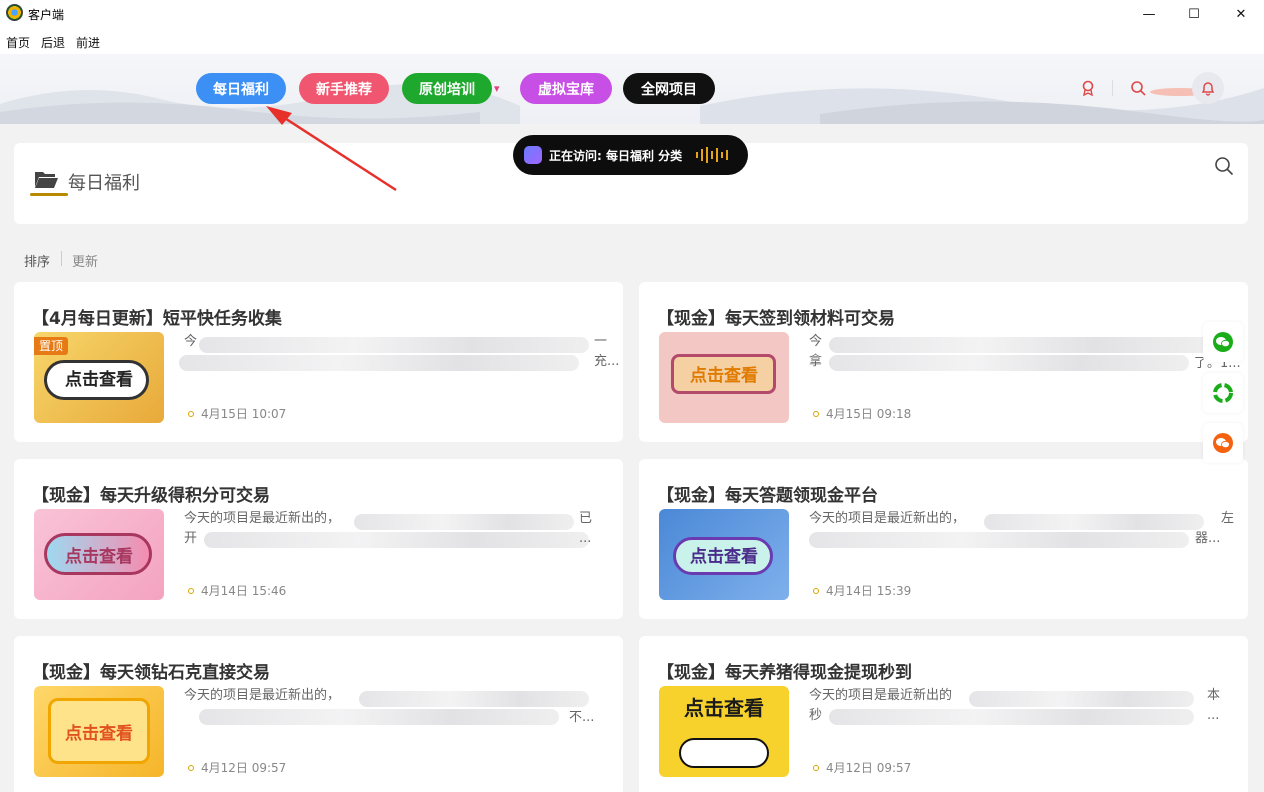 The width and height of the screenshot is (1264, 792). I want to click on tab-all-projects: 全网项目, so click(669, 88).